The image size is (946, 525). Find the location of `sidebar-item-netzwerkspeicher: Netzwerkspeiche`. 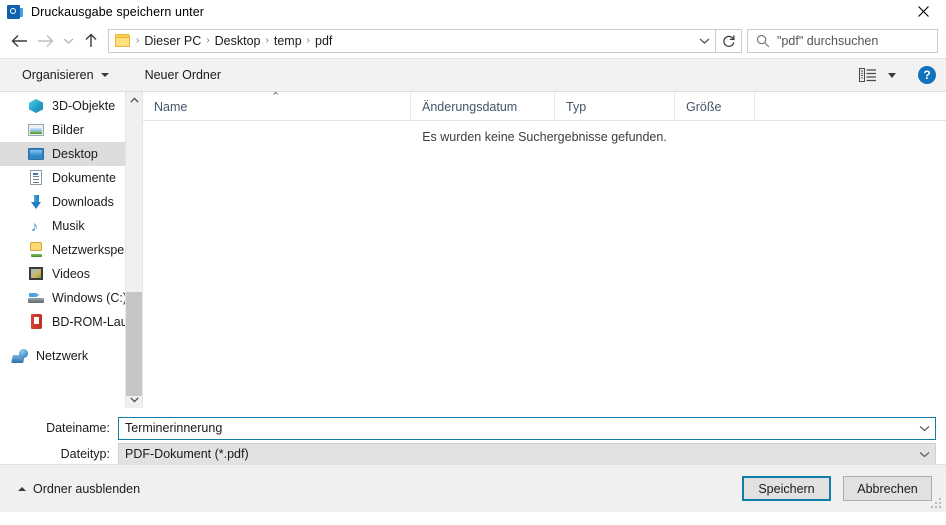

sidebar-item-netzwerkspeicher: Netzwerkspeiche is located at coordinates (71, 250).